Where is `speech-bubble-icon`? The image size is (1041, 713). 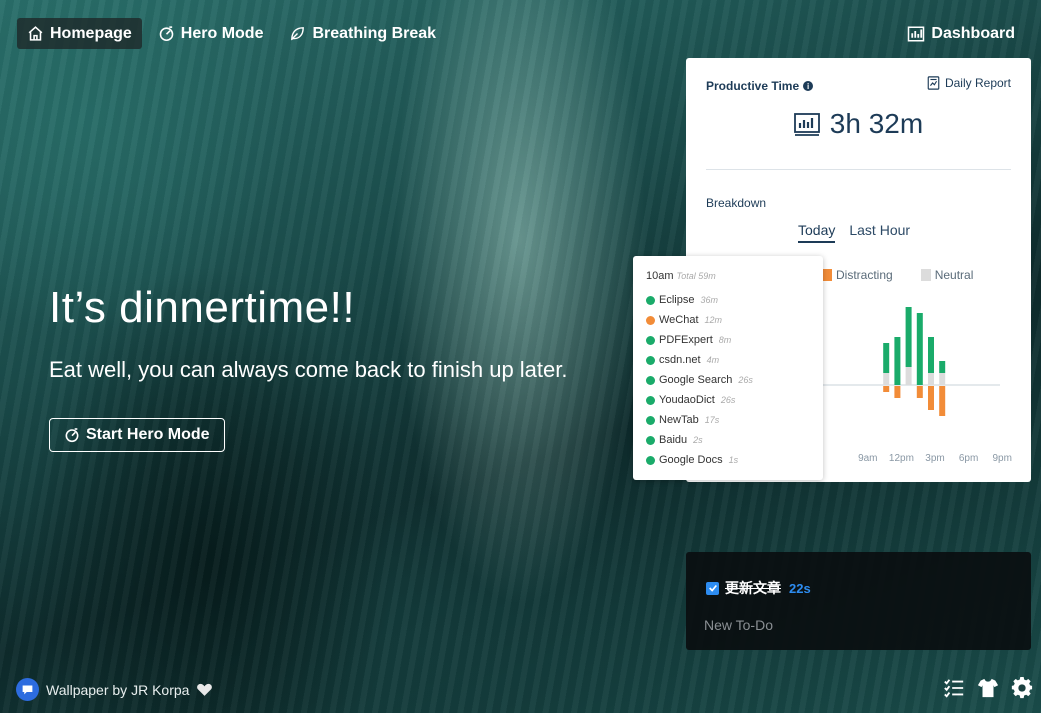
speech-bubble-icon is located at coordinates (27, 690).